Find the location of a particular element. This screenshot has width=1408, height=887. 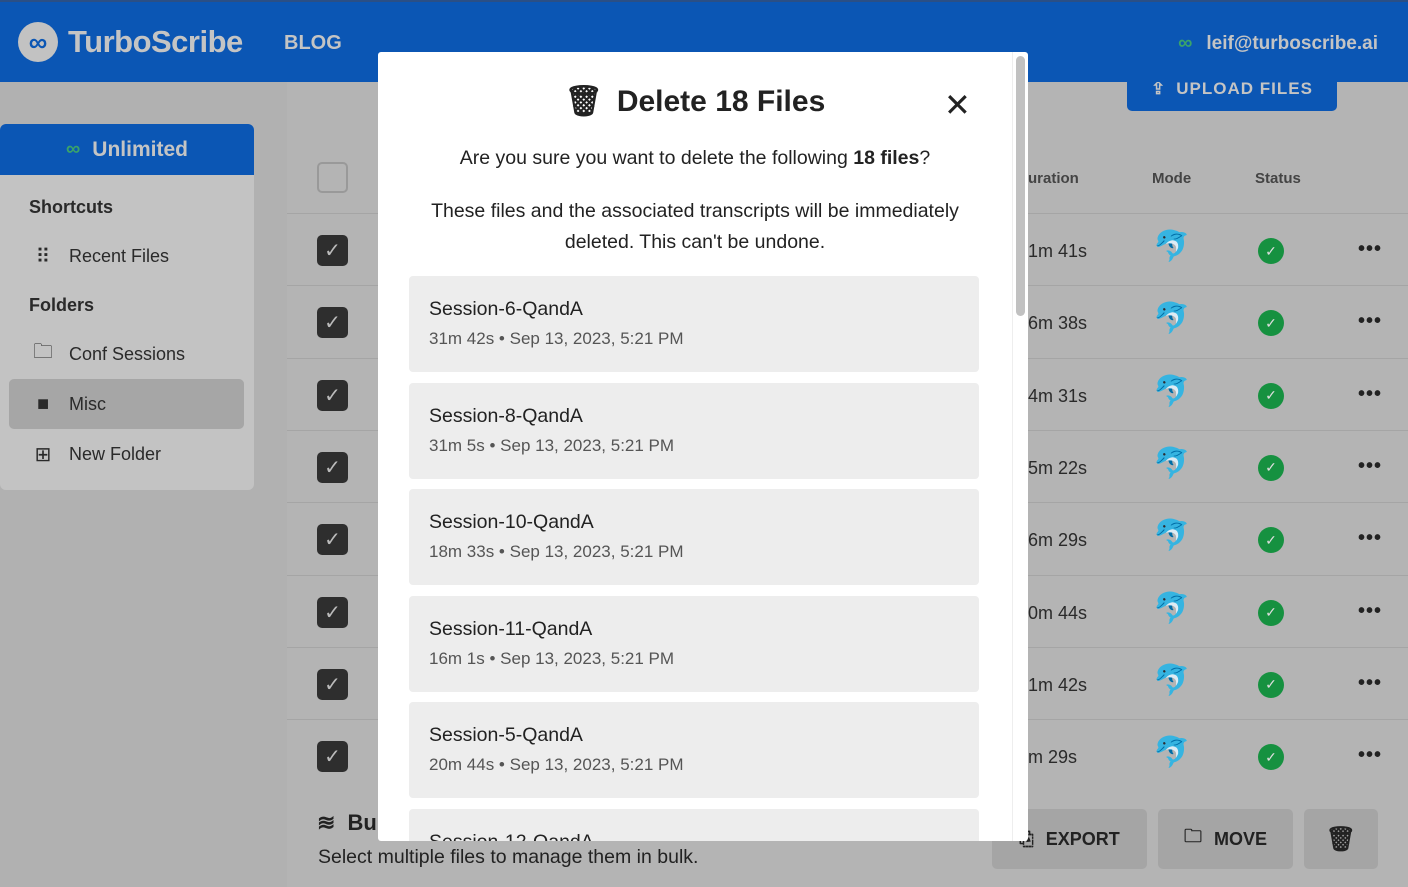

sidebar-item-recent-files: ⠿ Recent Files is located at coordinates (126, 256).